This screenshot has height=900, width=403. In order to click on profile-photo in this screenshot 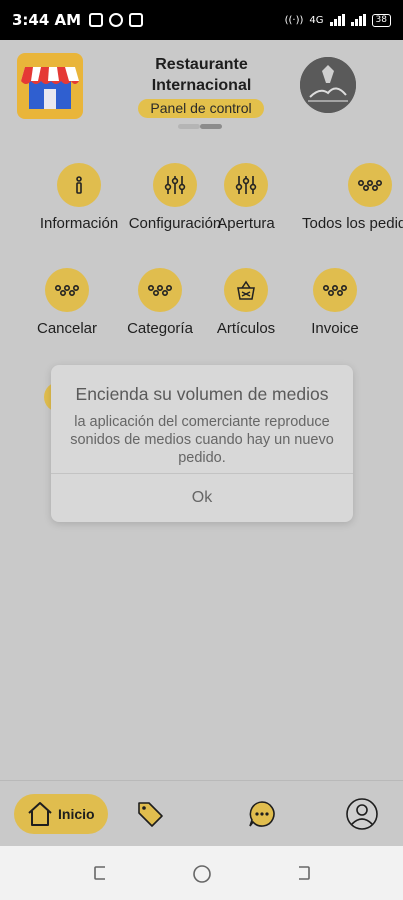, I will do `click(328, 85)`.